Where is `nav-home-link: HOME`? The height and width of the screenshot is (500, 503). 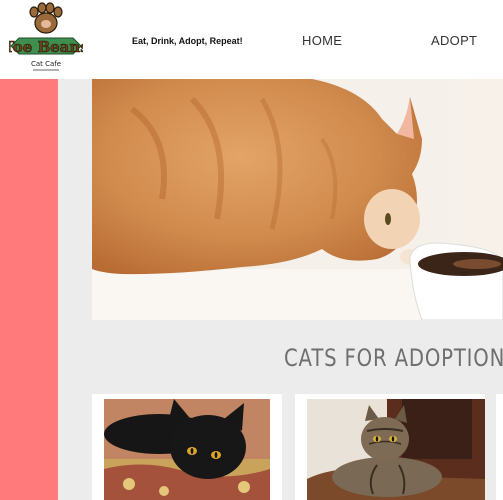
nav-home-link: HOME is located at coordinates (322, 40).